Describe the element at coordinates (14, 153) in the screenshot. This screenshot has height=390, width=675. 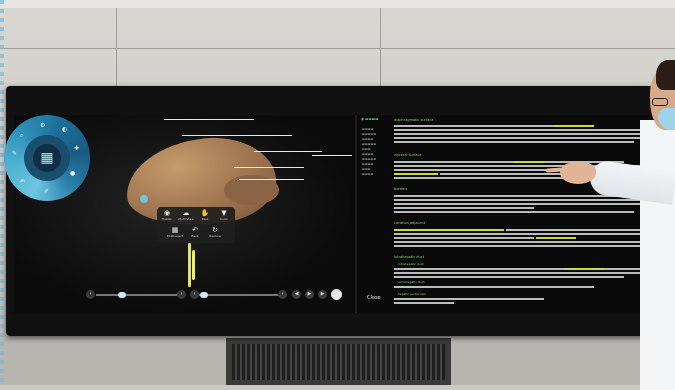
I see `brush-icon: ✎` at that location.